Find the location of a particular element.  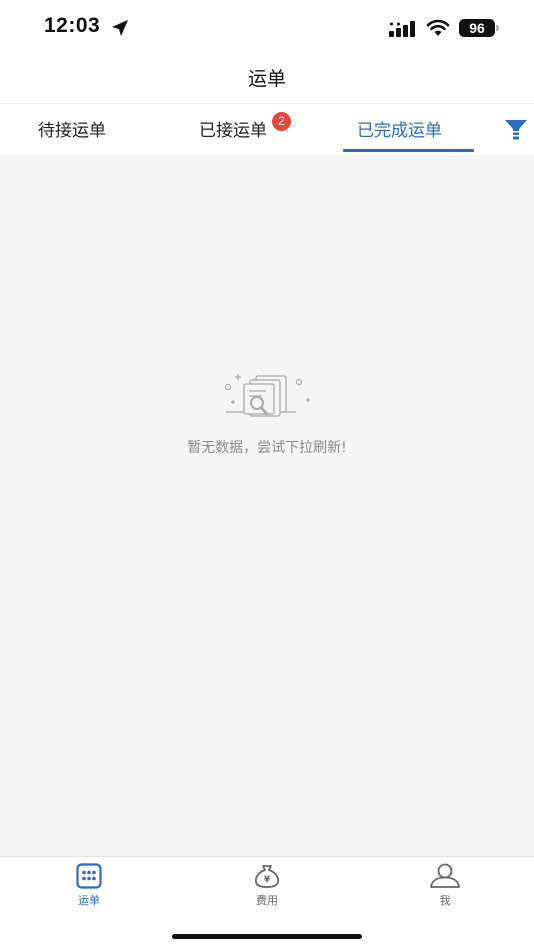

cellular-signal-icon is located at coordinates (402, 29).